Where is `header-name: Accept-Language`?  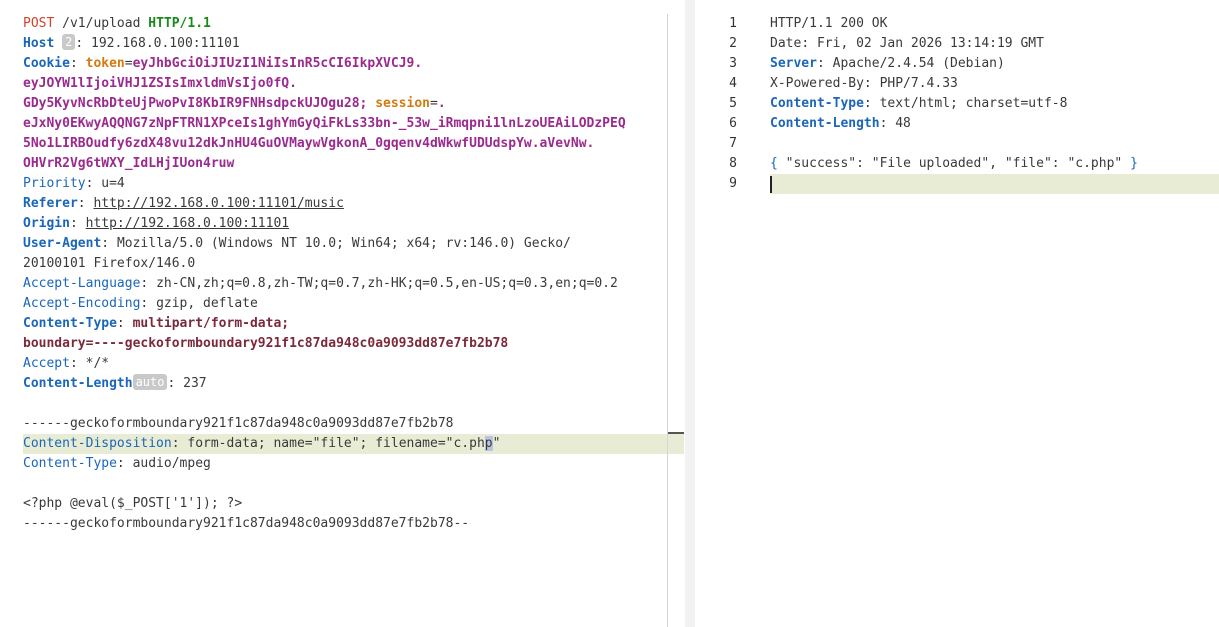 header-name: Accept-Language is located at coordinates (82, 283).